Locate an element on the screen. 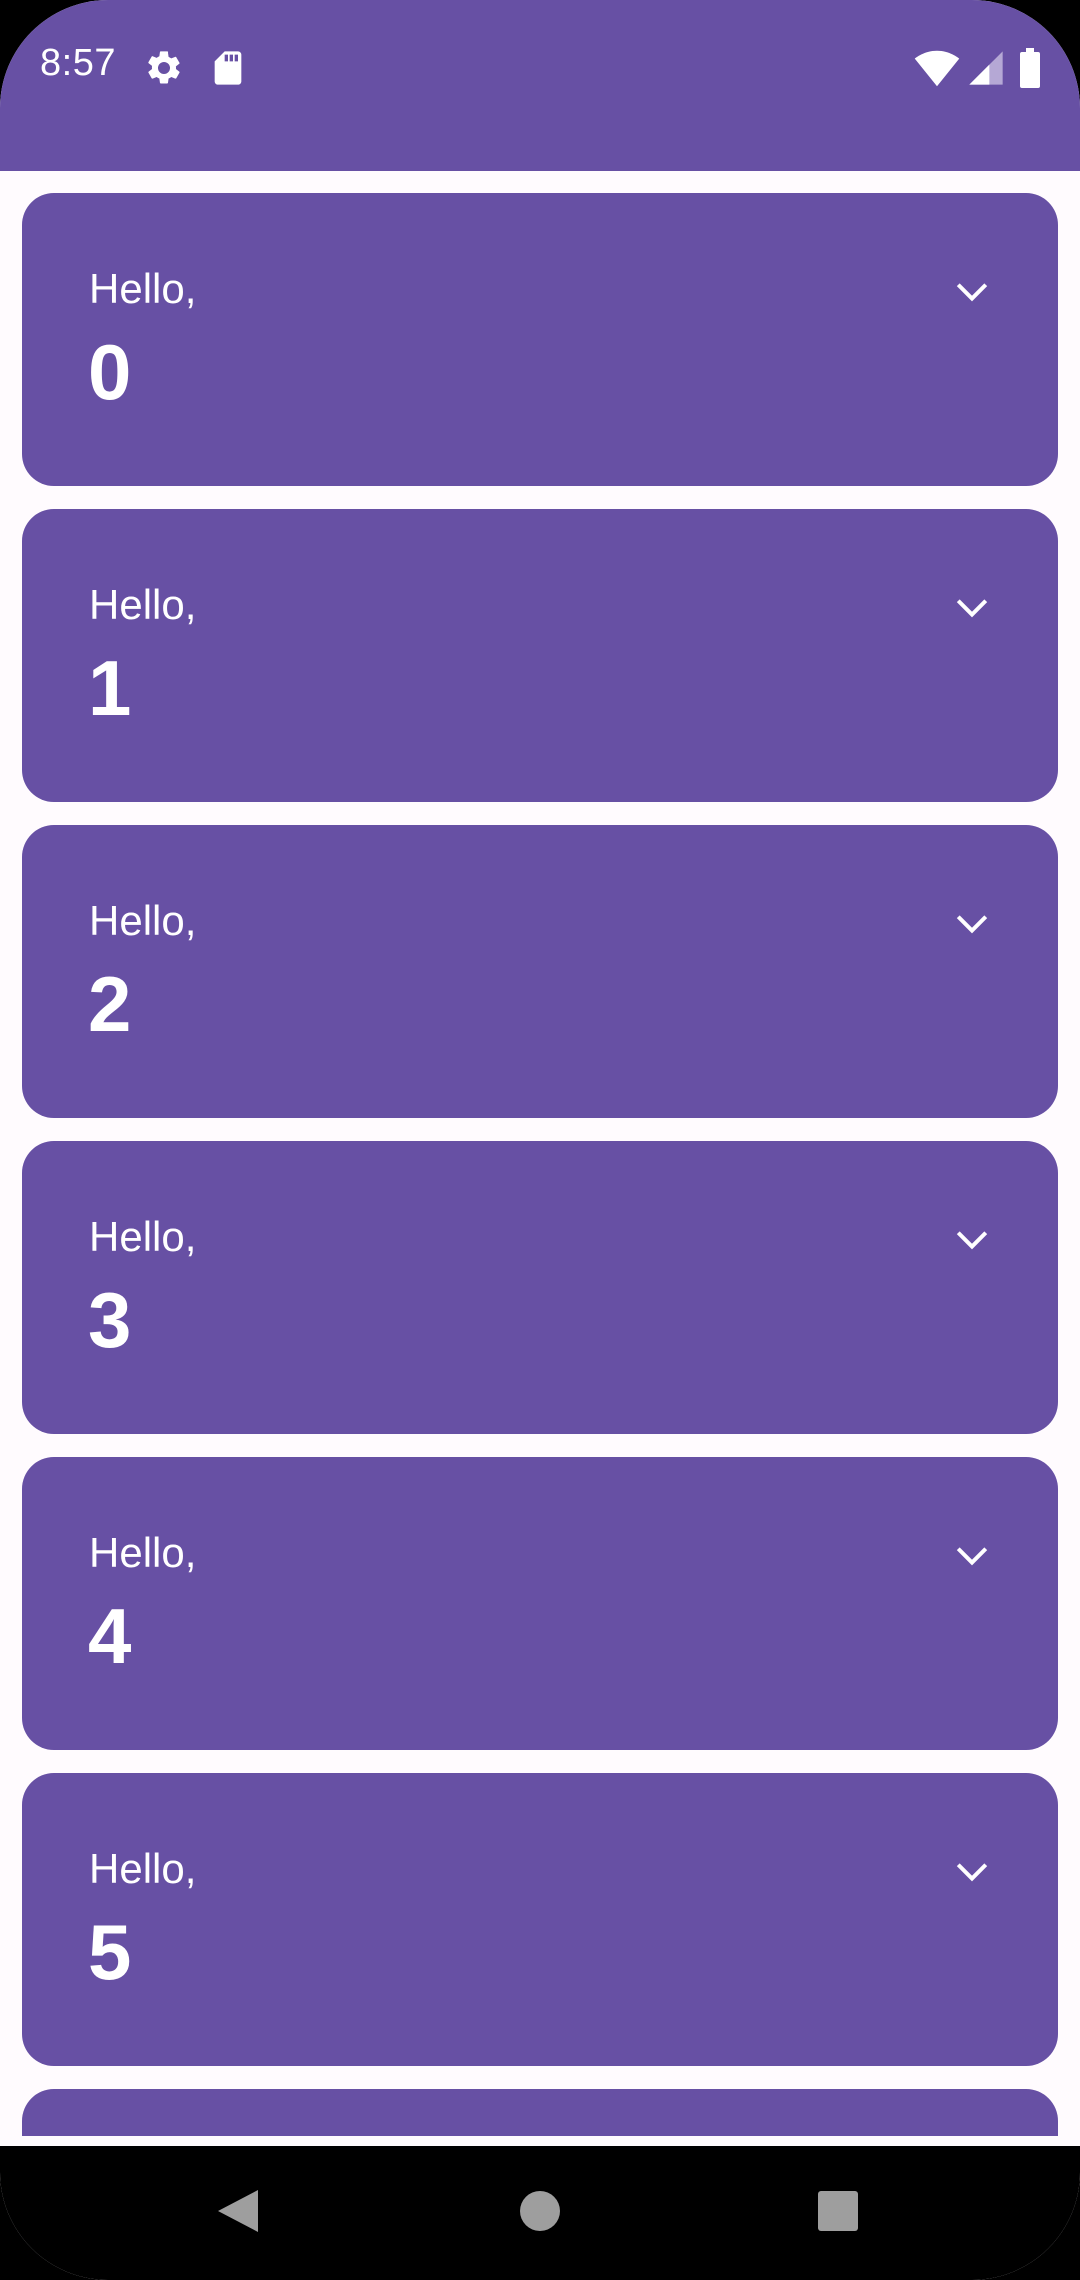  back-icon is located at coordinates (240, 2211).